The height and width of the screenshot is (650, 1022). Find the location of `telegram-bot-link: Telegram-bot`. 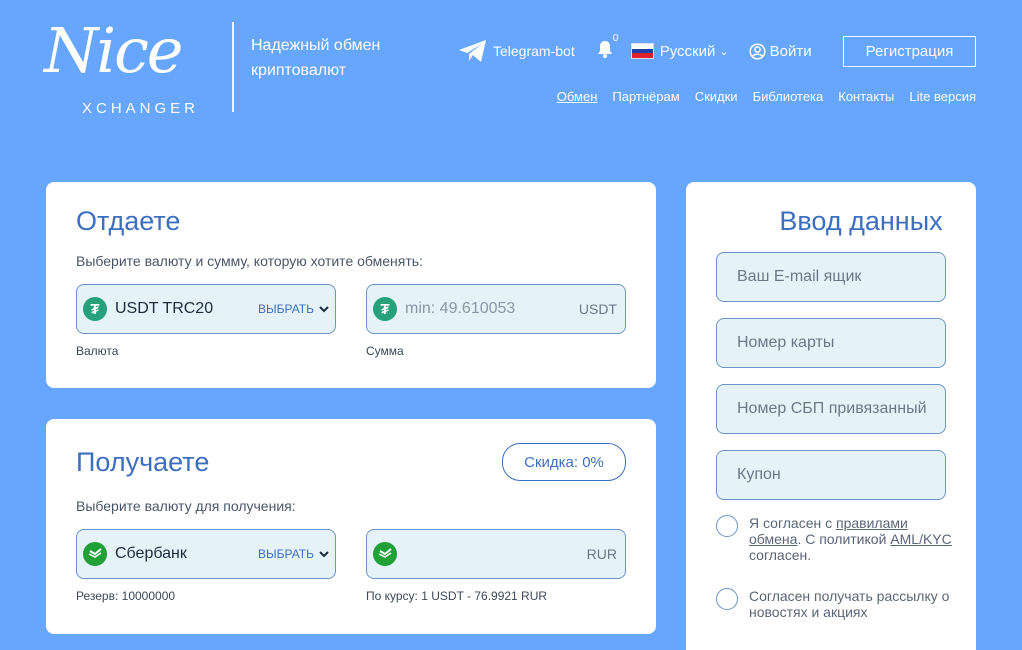

telegram-bot-link: Telegram-bot is located at coordinates (516, 51).